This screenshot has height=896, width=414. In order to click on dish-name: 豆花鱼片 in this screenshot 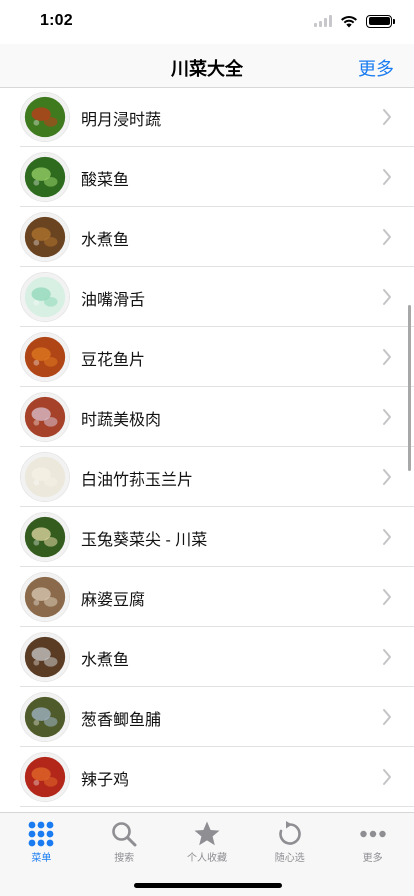, I will do `click(113, 360)`.